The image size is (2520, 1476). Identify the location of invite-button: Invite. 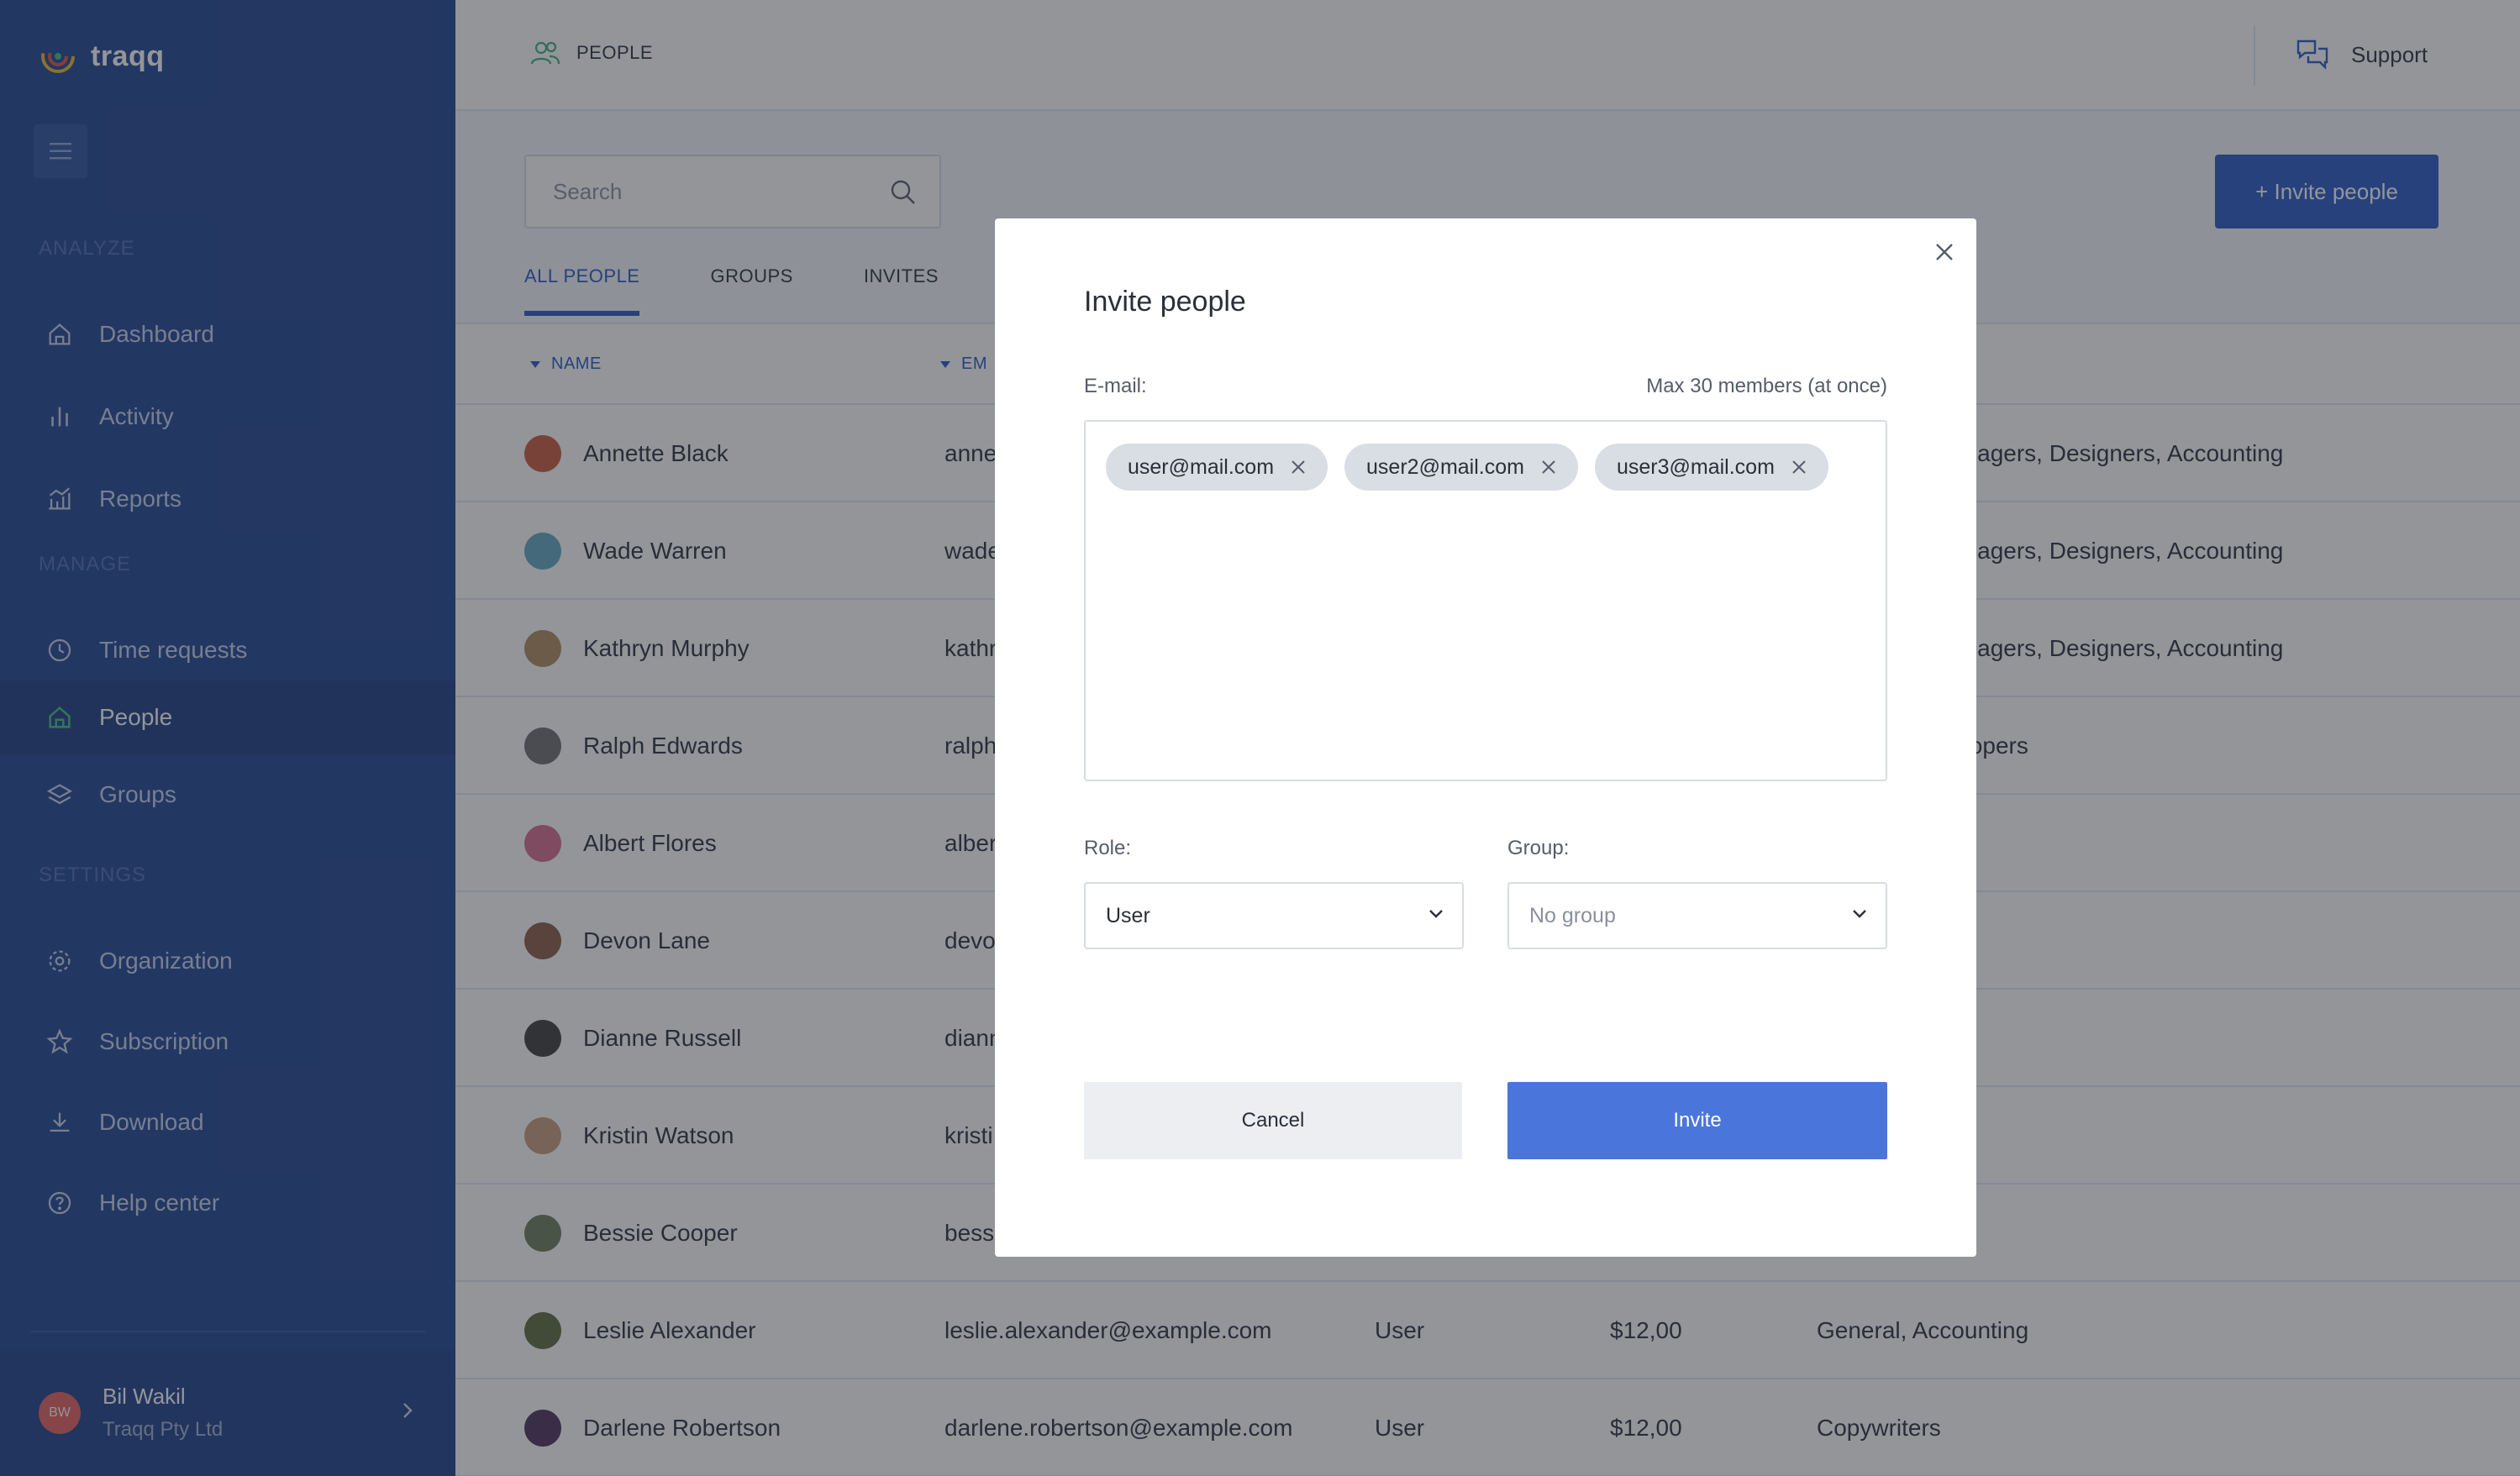
(1697, 1120).